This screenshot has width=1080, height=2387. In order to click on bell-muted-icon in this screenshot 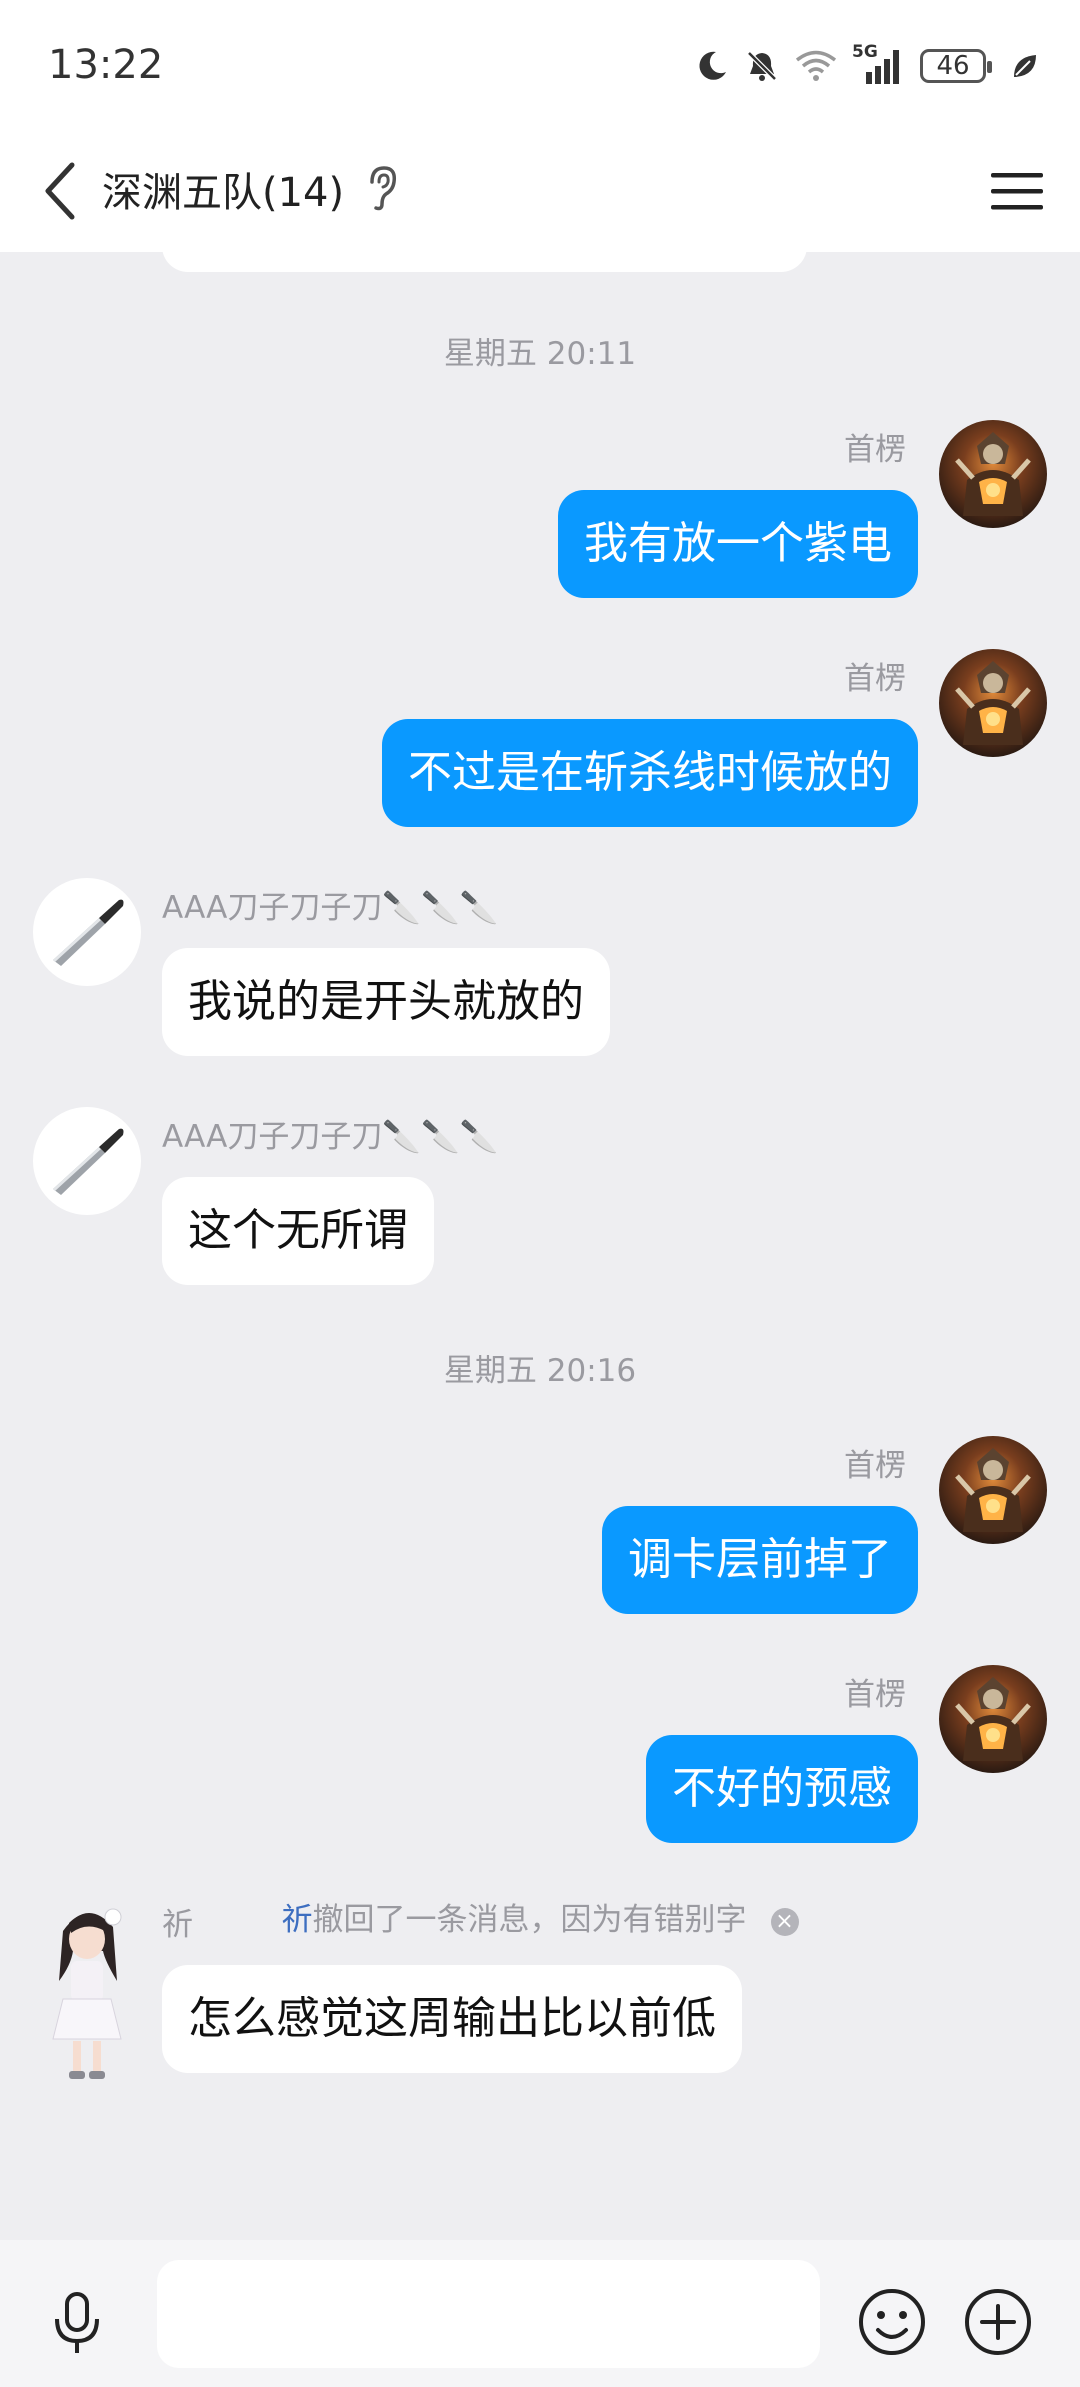, I will do `click(762, 66)`.